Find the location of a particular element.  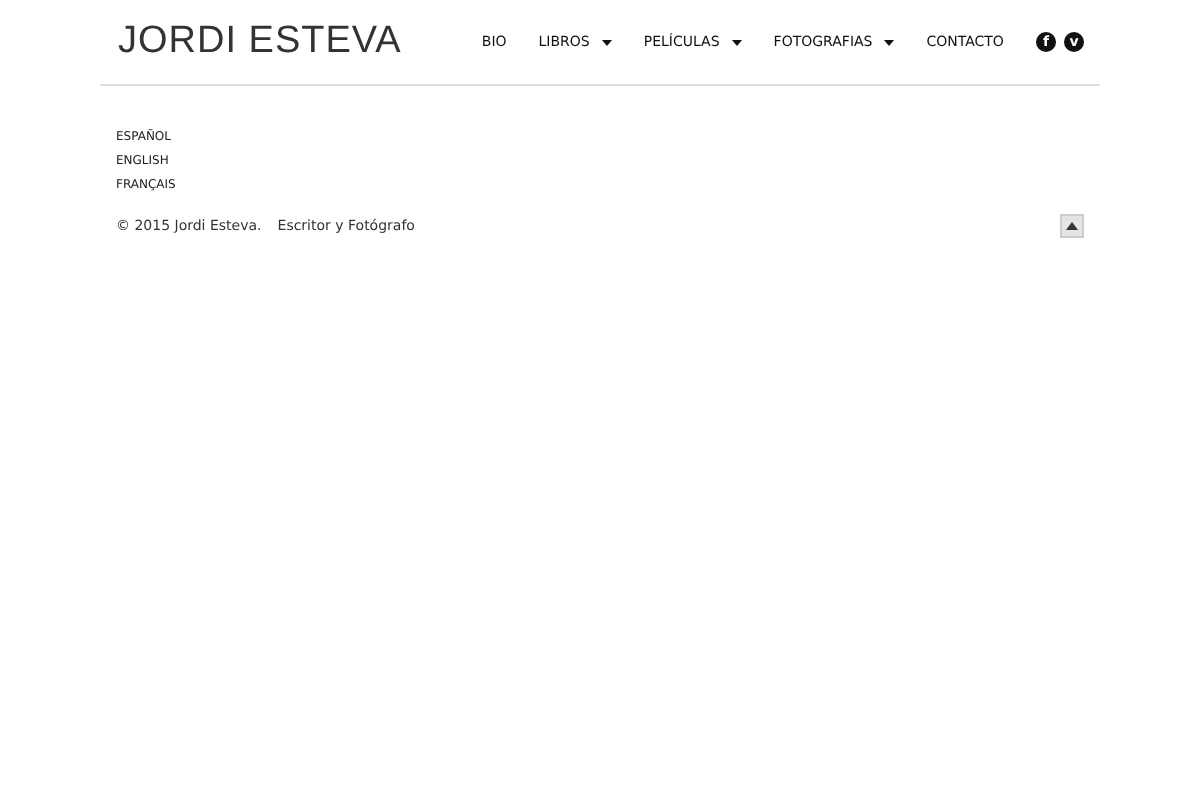

back-to-top-button is located at coordinates (1072, 226).